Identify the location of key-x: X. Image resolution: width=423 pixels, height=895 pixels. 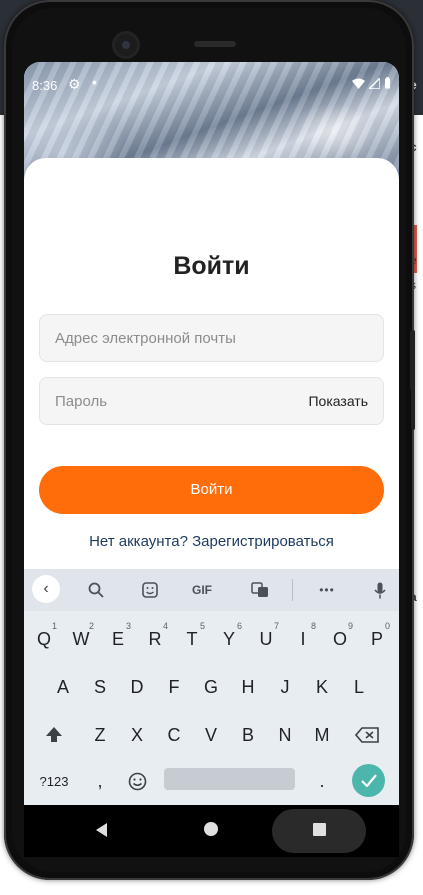
(137, 735).